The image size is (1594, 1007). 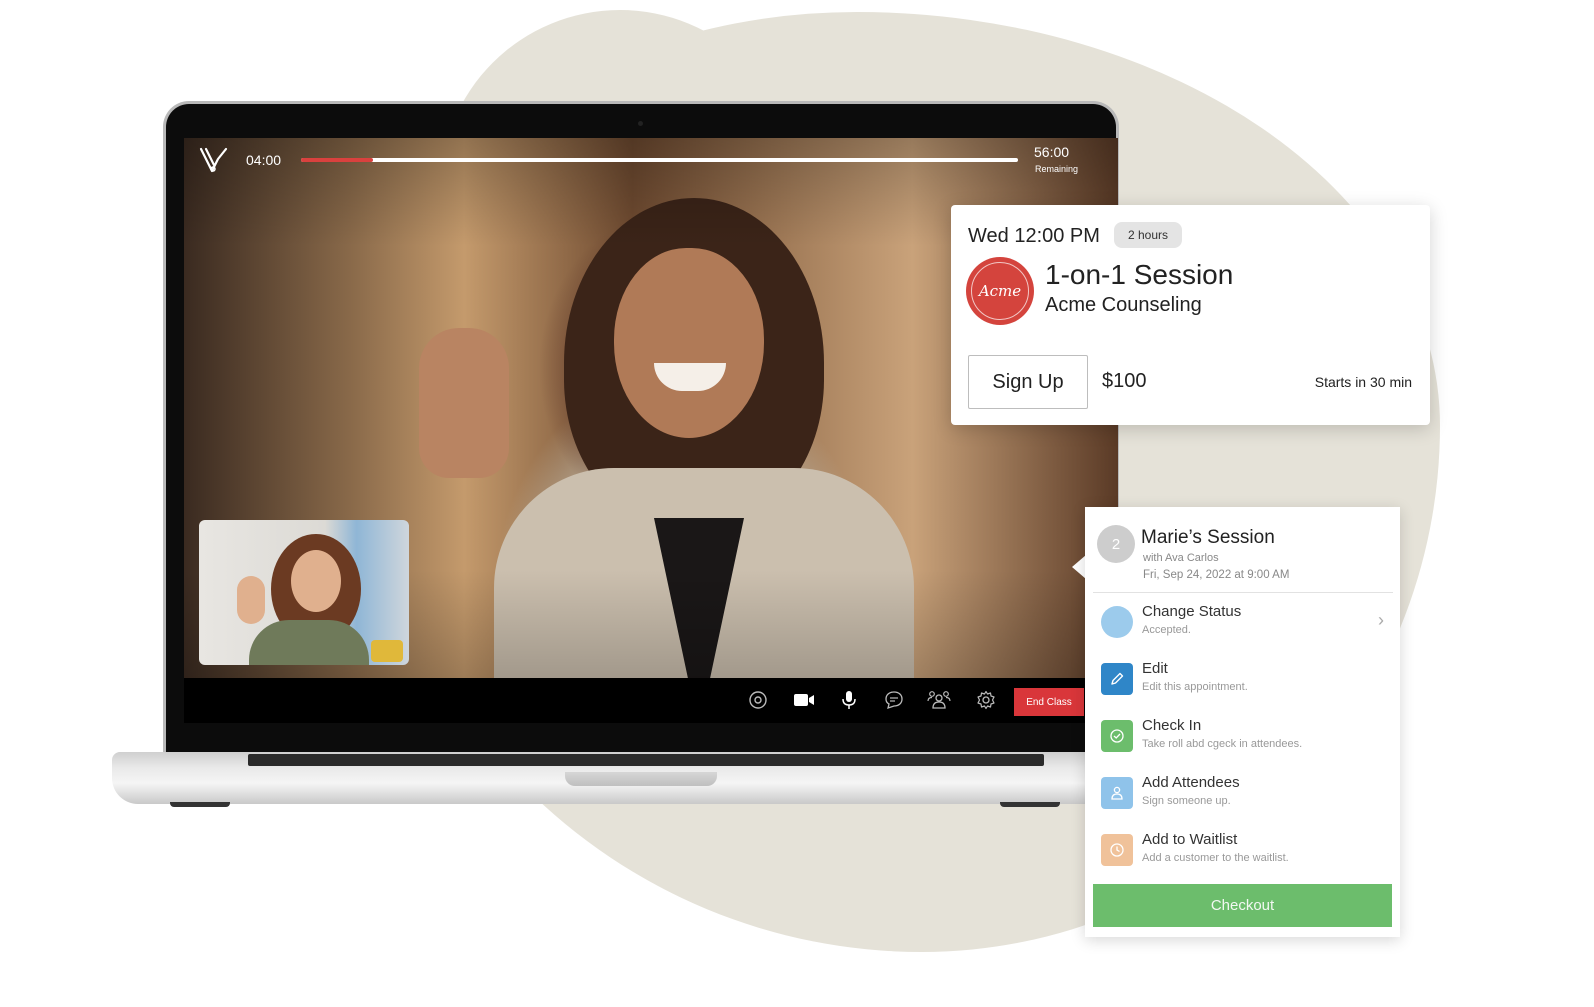 I want to click on chat-button, so click(x=894, y=700).